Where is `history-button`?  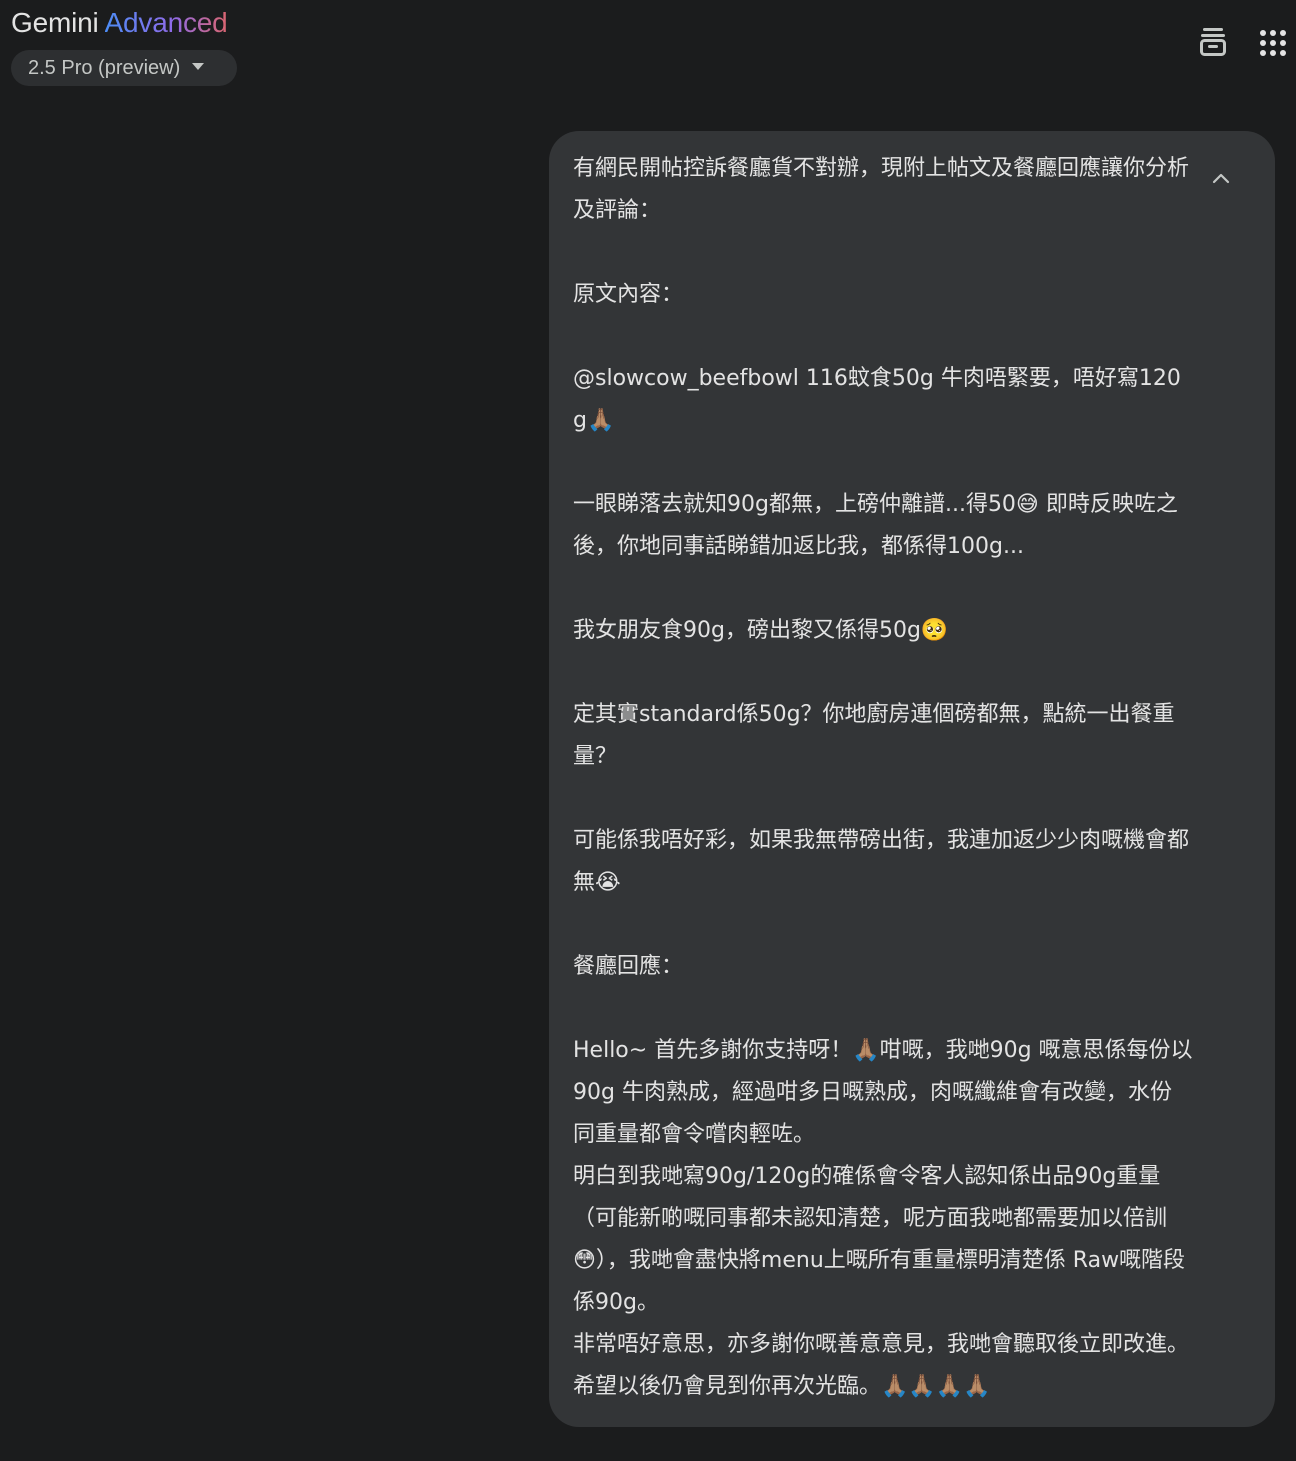
history-button is located at coordinates (1213, 42).